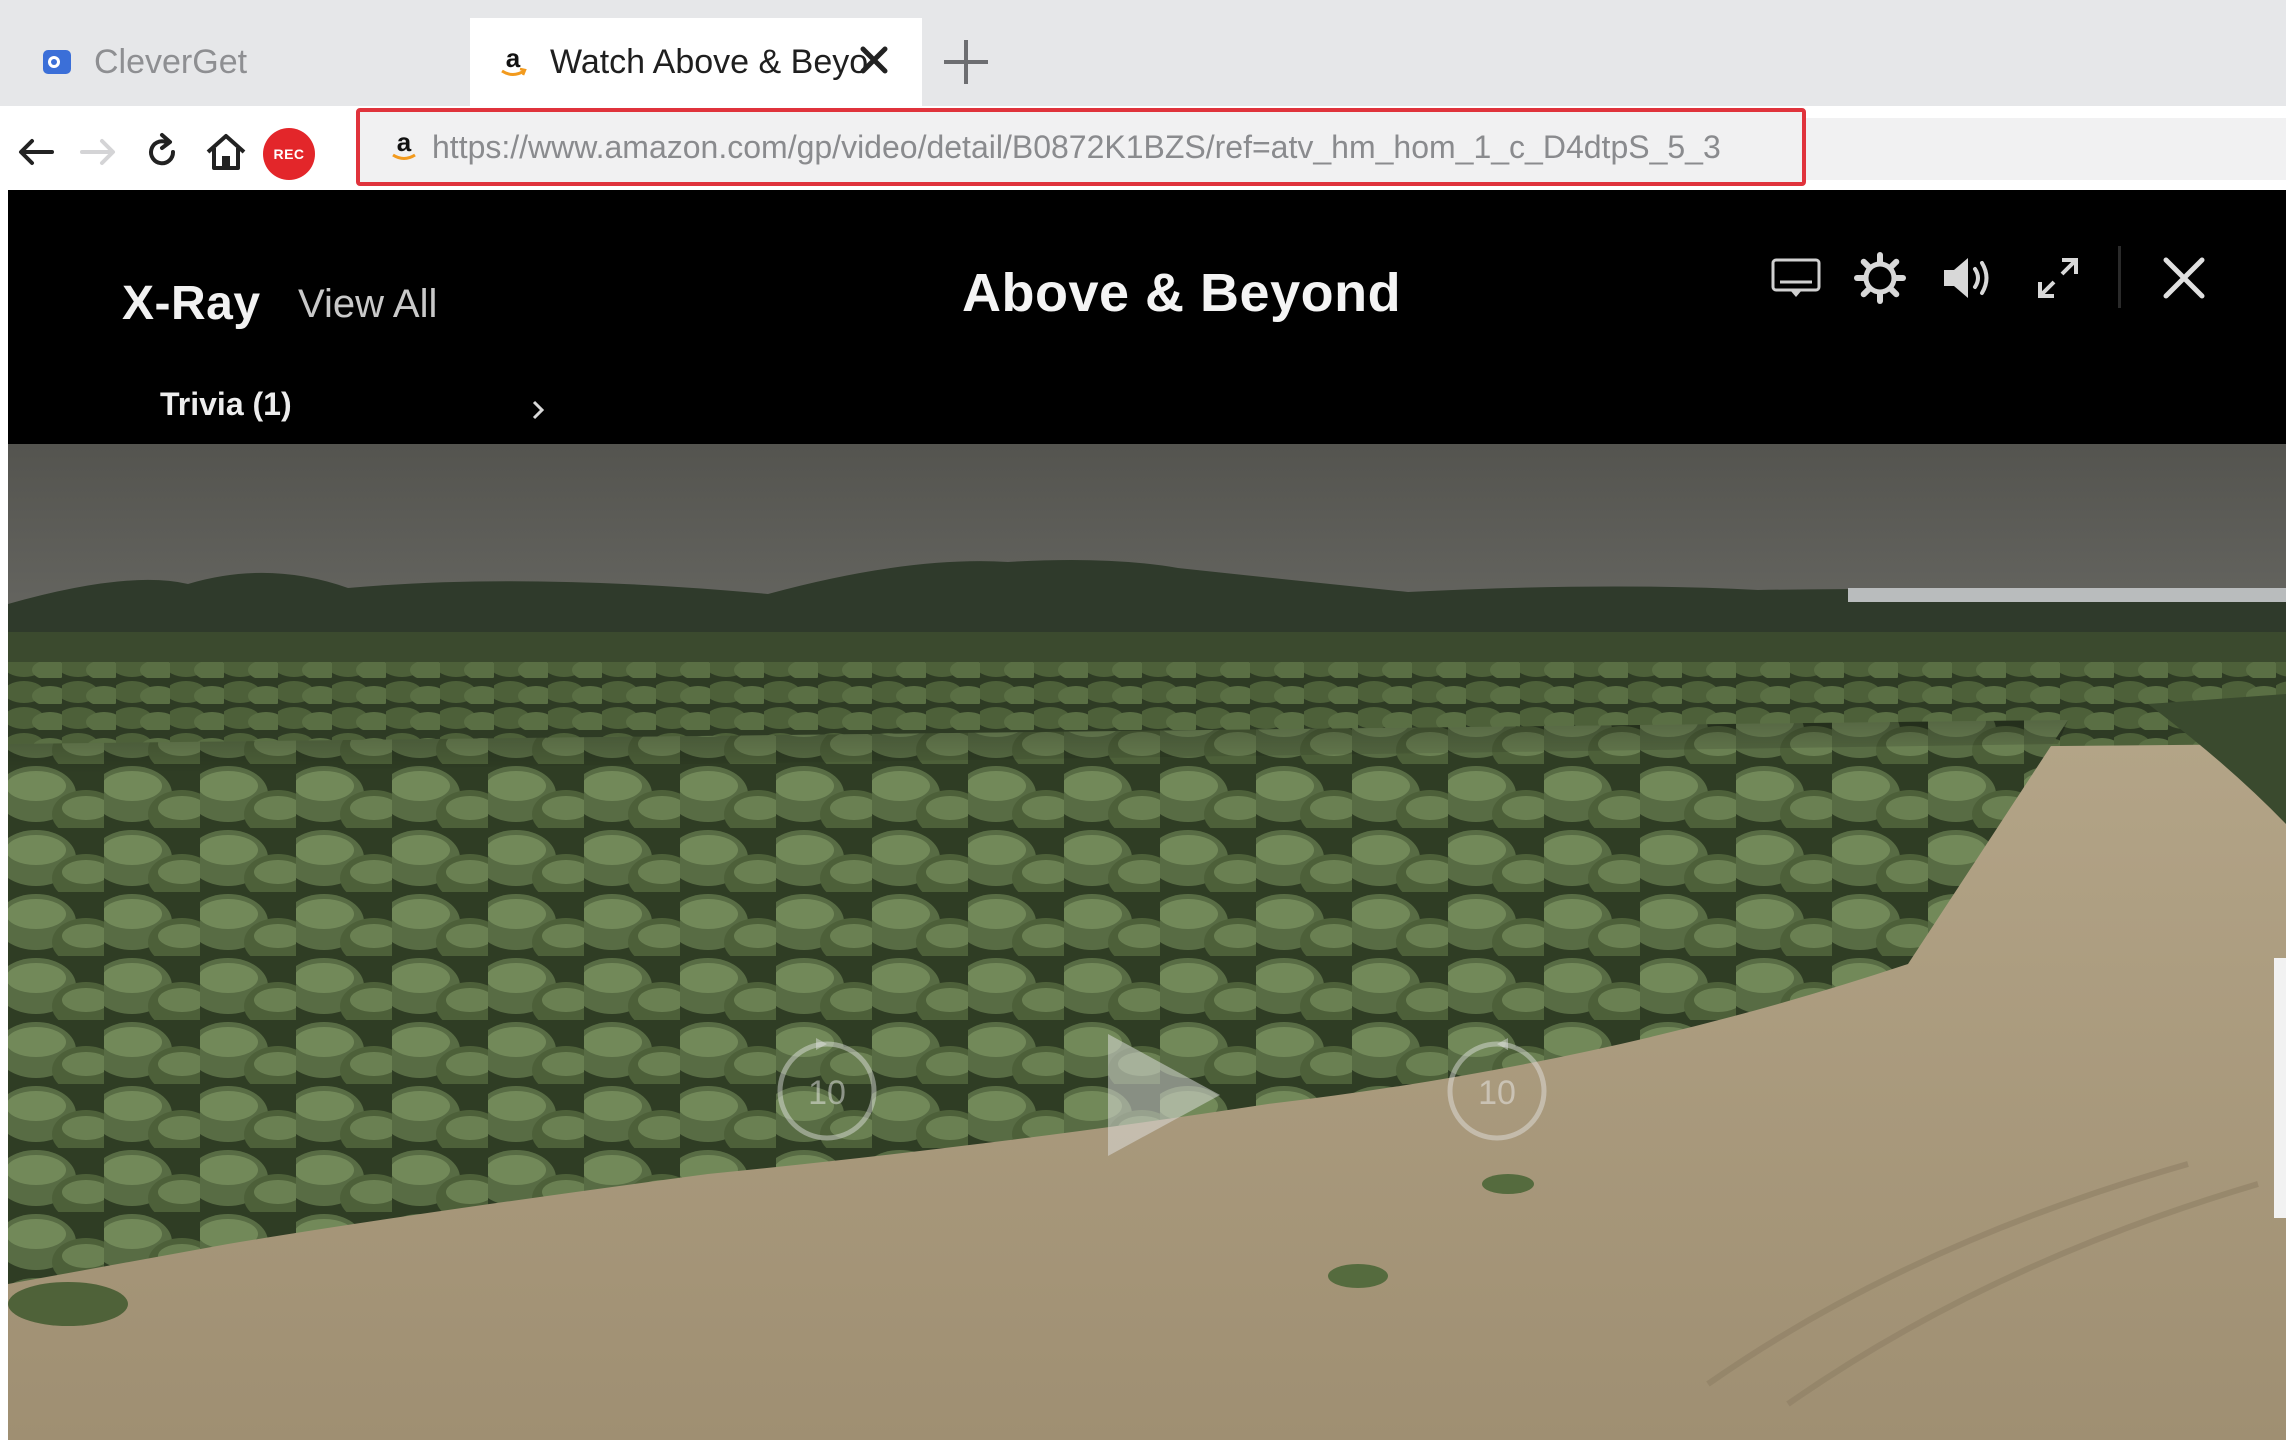 The width and height of the screenshot is (2286, 1440). I want to click on play-icon, so click(1163, 1095).